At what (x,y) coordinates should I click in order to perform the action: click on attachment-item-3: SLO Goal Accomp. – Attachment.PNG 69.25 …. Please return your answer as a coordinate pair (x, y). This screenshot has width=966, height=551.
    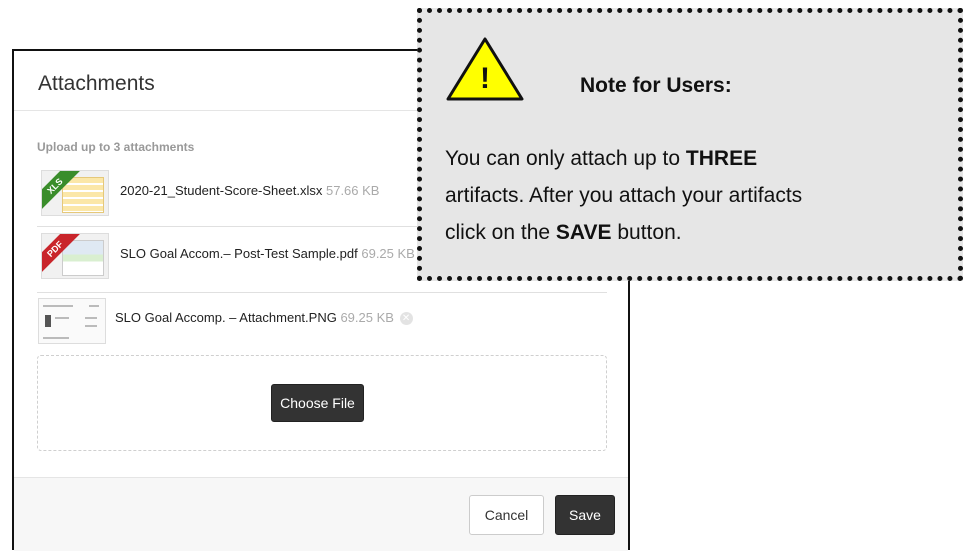
    Looking at the image, I should click on (264, 318).